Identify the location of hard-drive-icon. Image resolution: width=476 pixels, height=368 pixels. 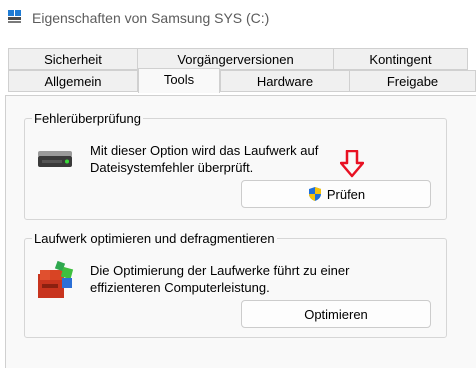
(55, 159).